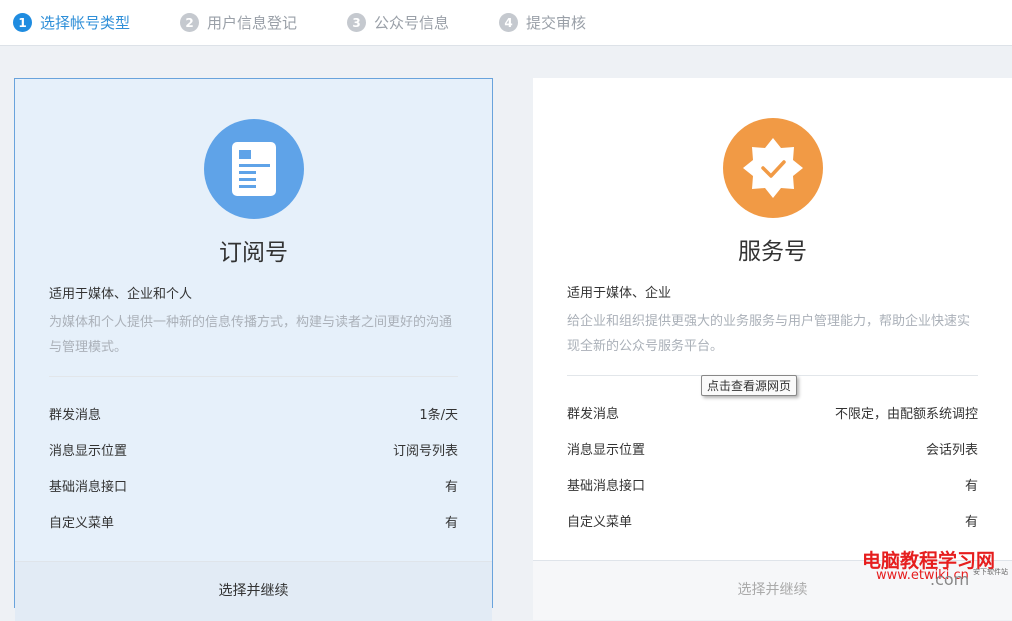 The width and height of the screenshot is (1012, 621). I want to click on select-continue-button: 选择并继续, so click(253, 591).